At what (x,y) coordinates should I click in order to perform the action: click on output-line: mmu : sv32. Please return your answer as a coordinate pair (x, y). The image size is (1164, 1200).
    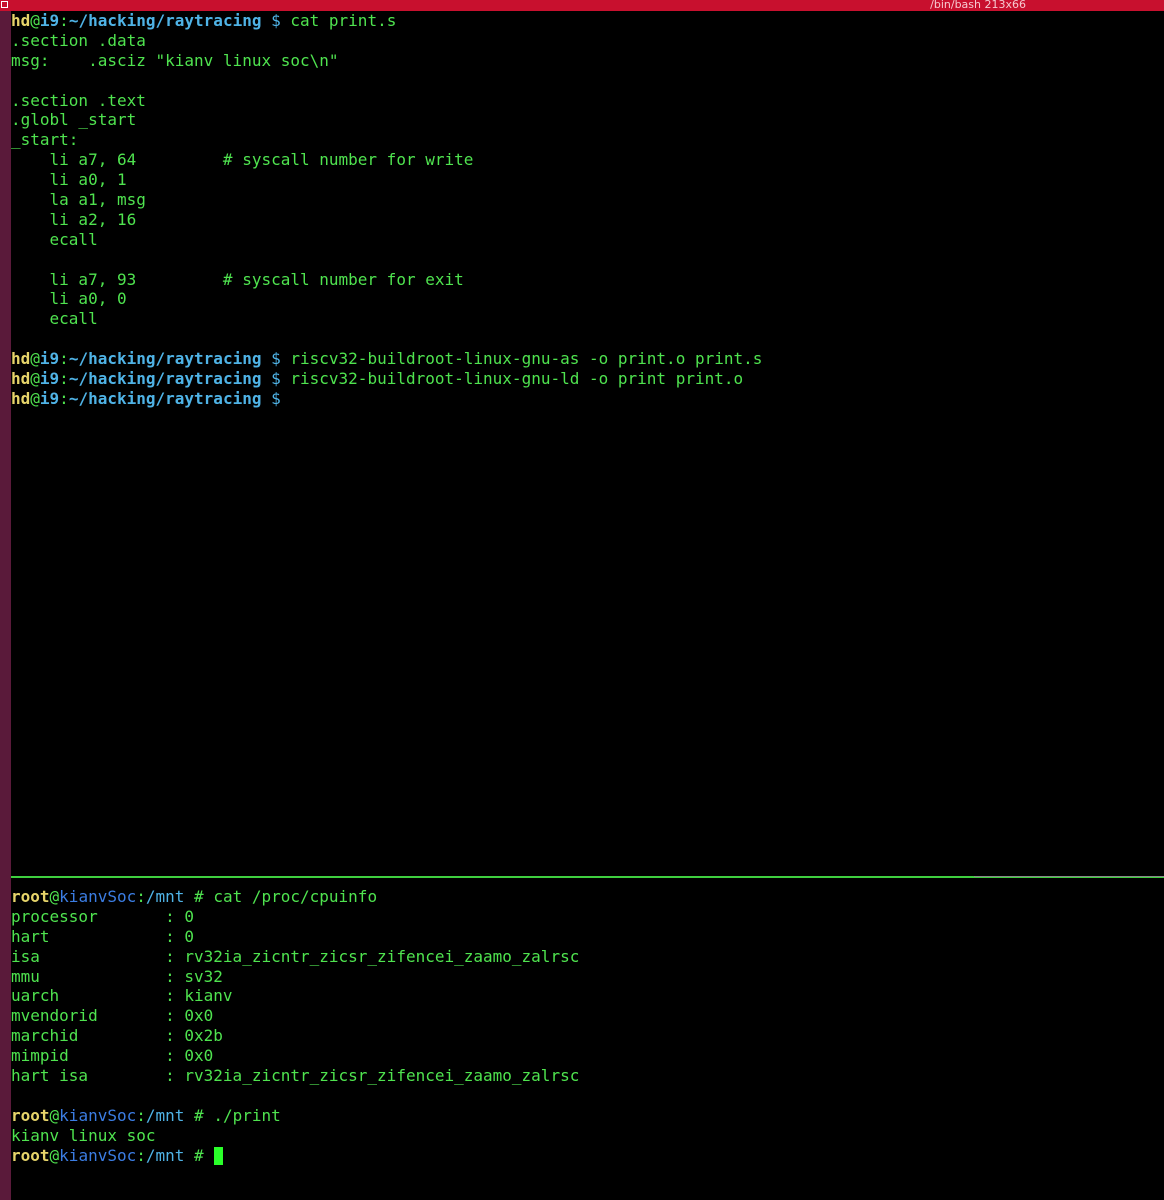
    Looking at the image, I should click on (117, 976).